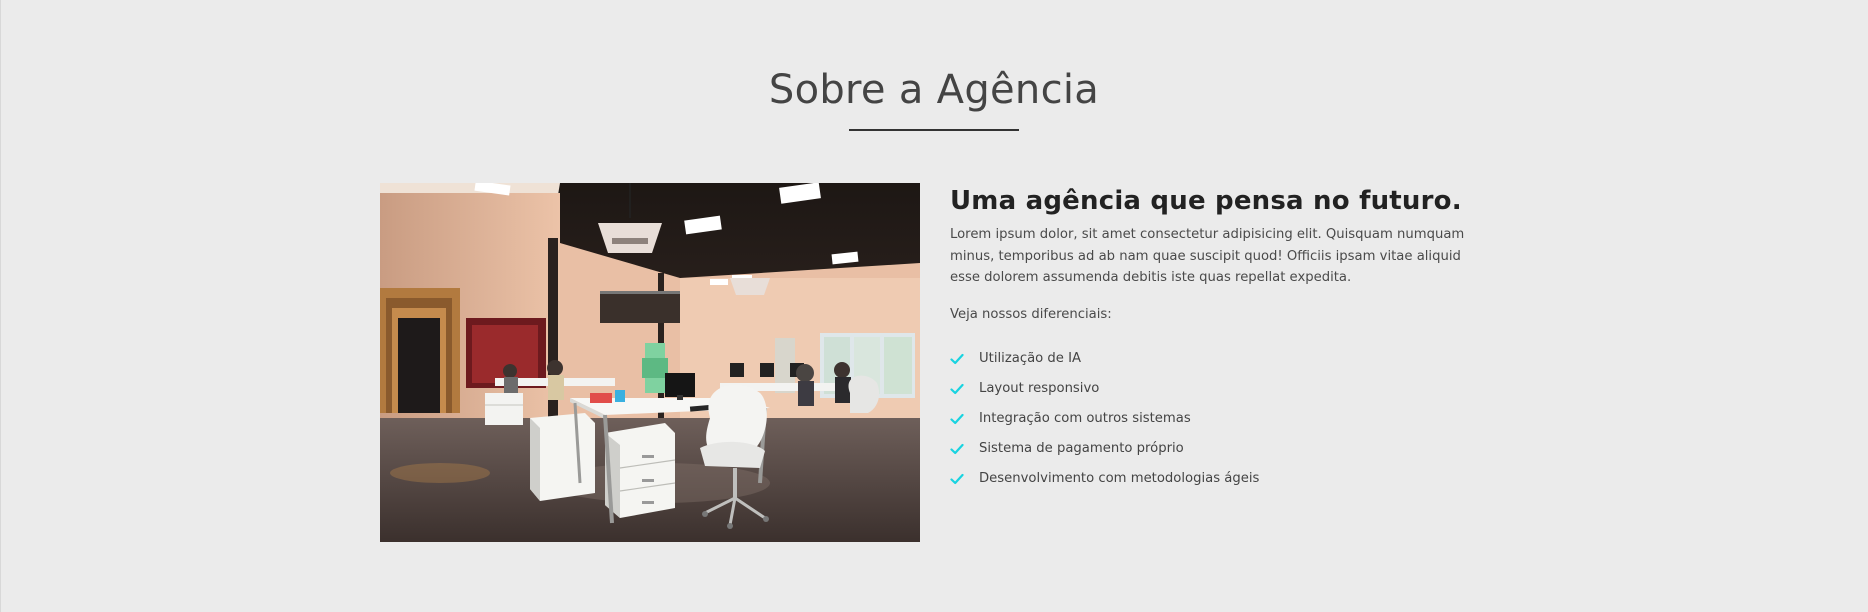  What do you see at coordinates (1119, 478) in the screenshot?
I see `feature-label: Desenvolvimento com metodologias ágeis` at bounding box center [1119, 478].